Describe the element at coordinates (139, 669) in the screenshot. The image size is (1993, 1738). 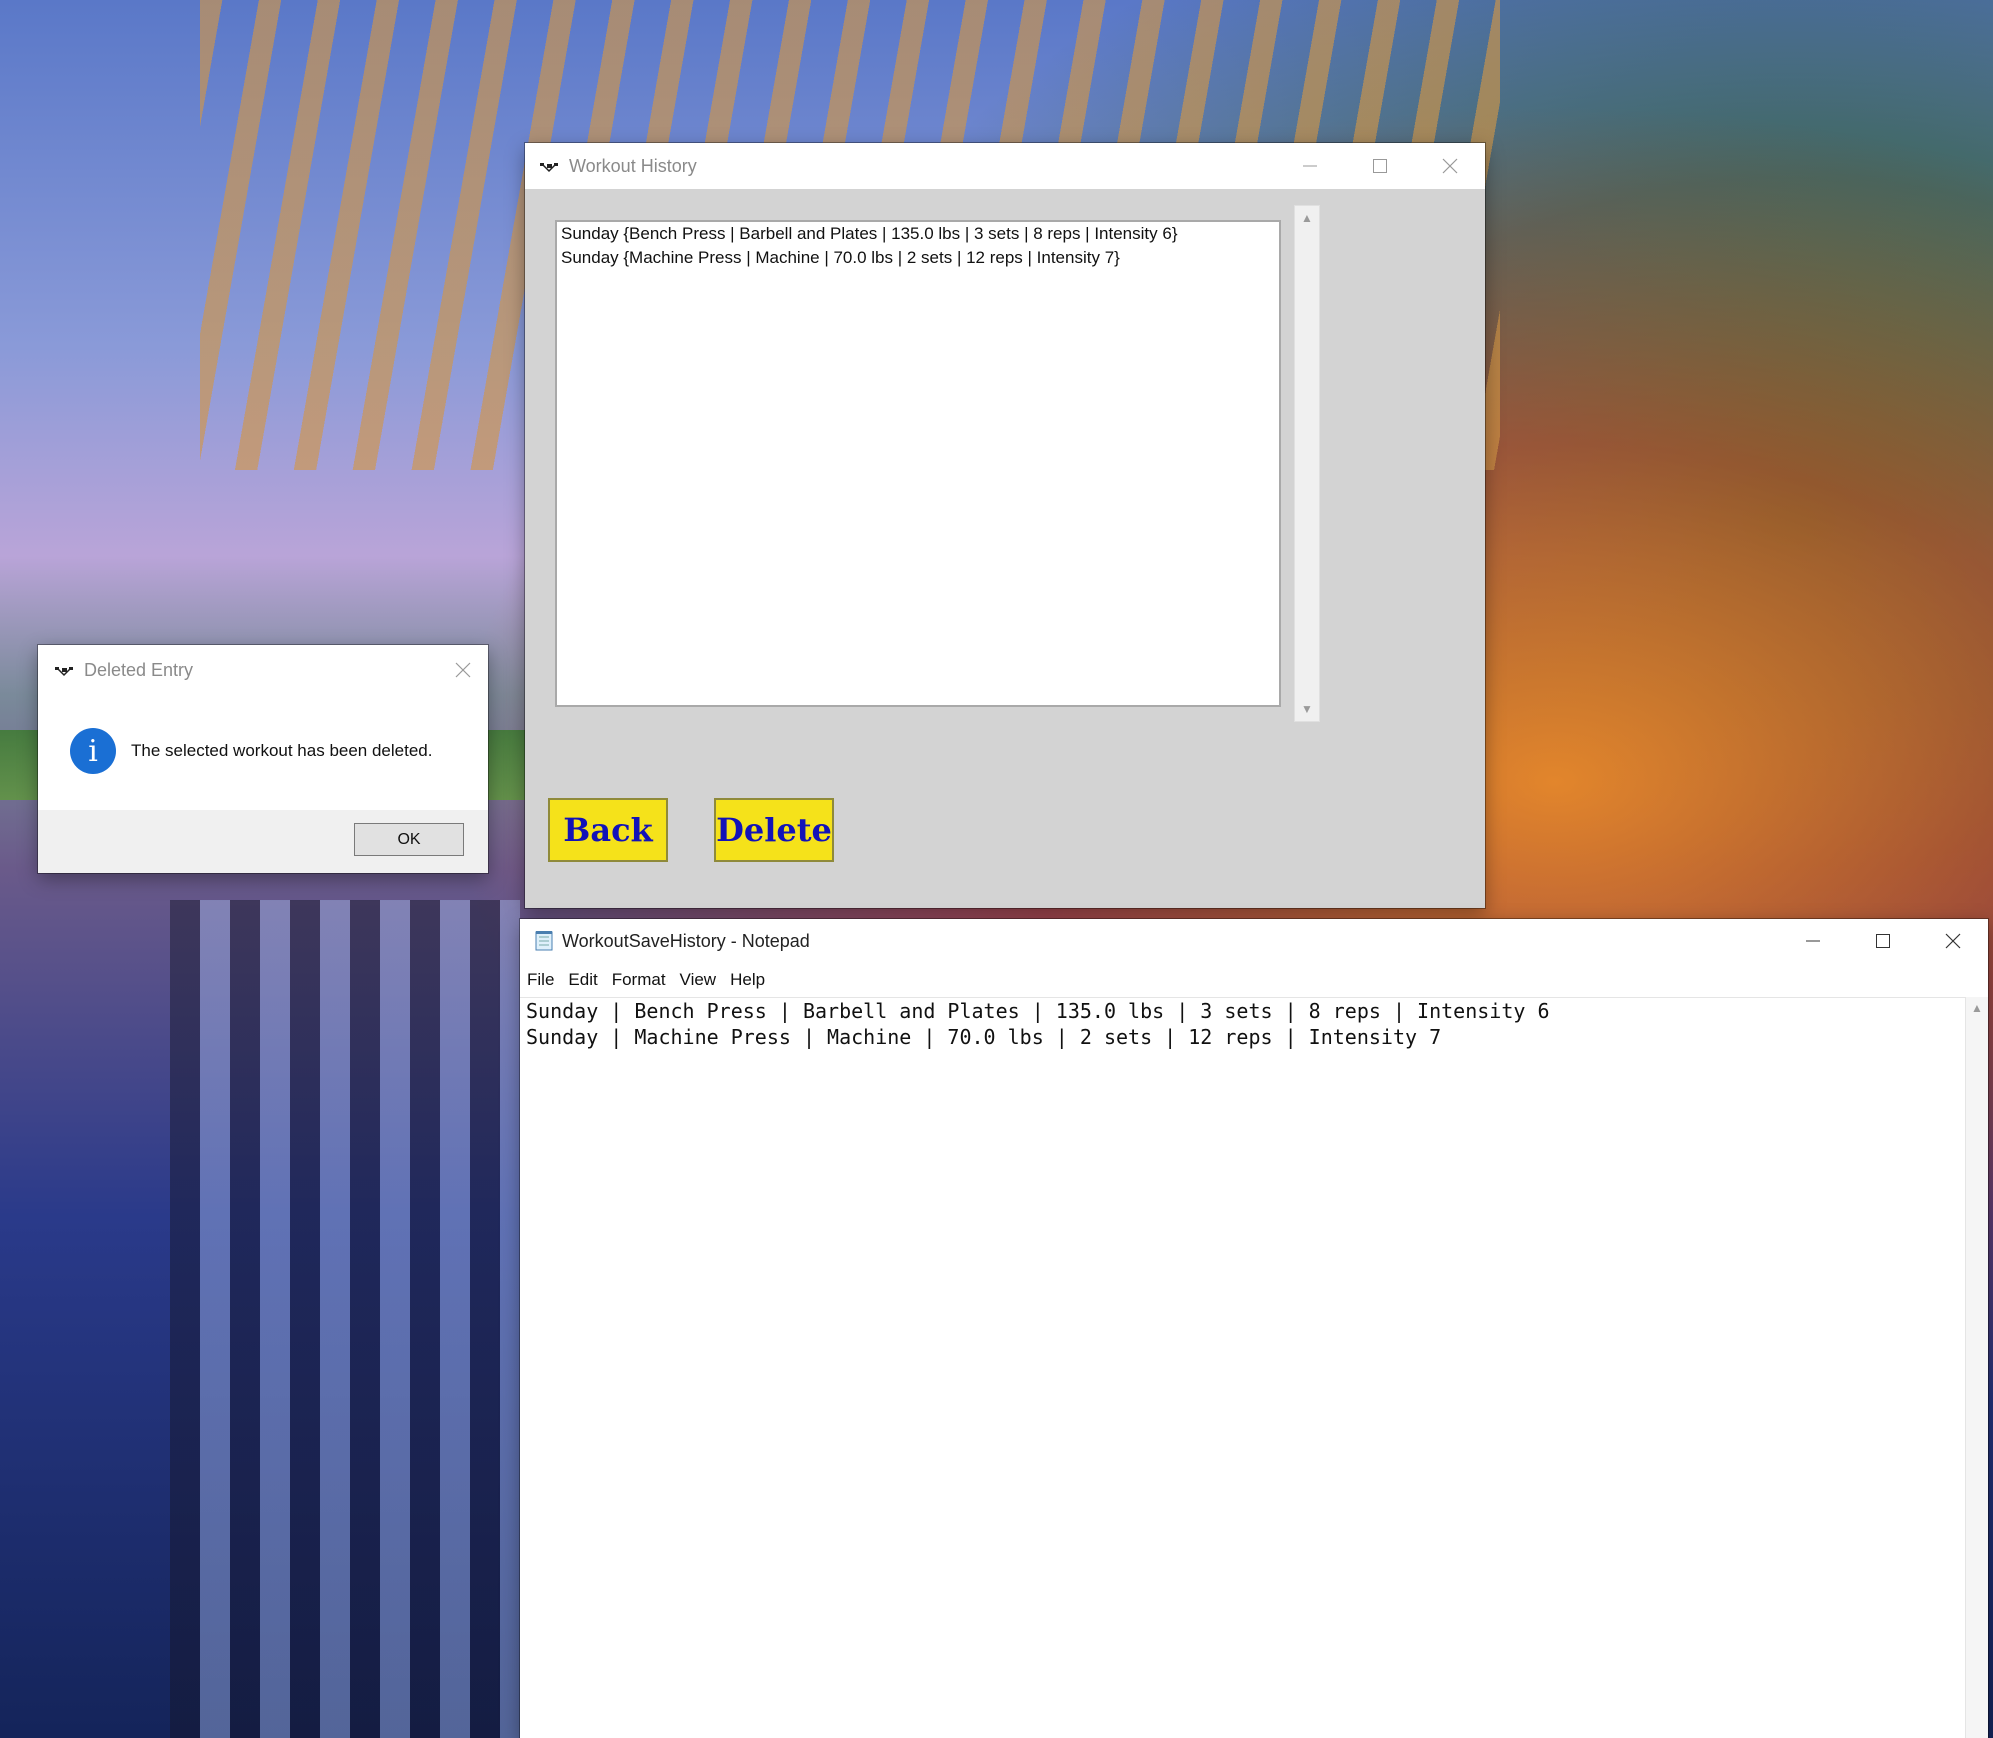
I see `dialog-title: Deleted Entry` at that location.